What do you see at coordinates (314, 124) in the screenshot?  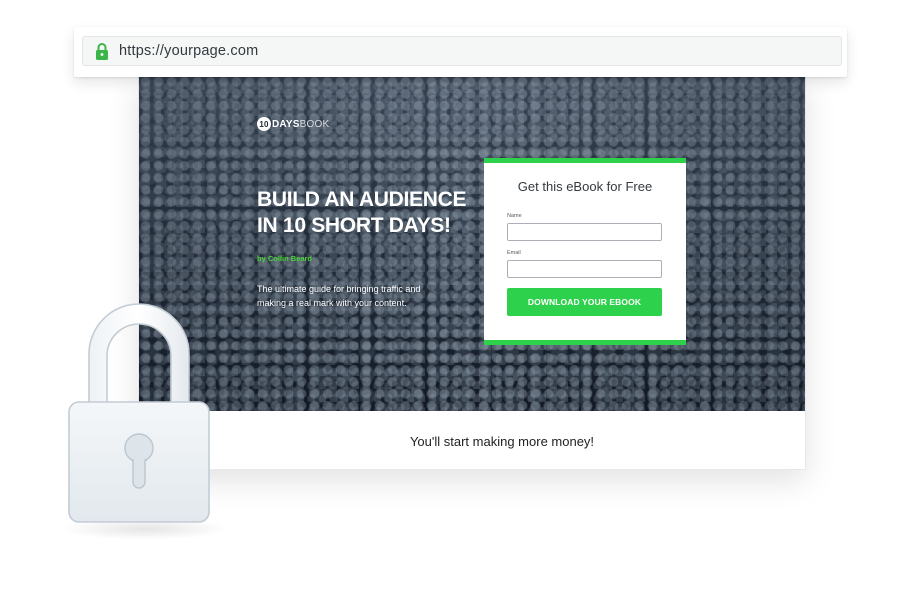 I see `logo-book: BOOK` at bounding box center [314, 124].